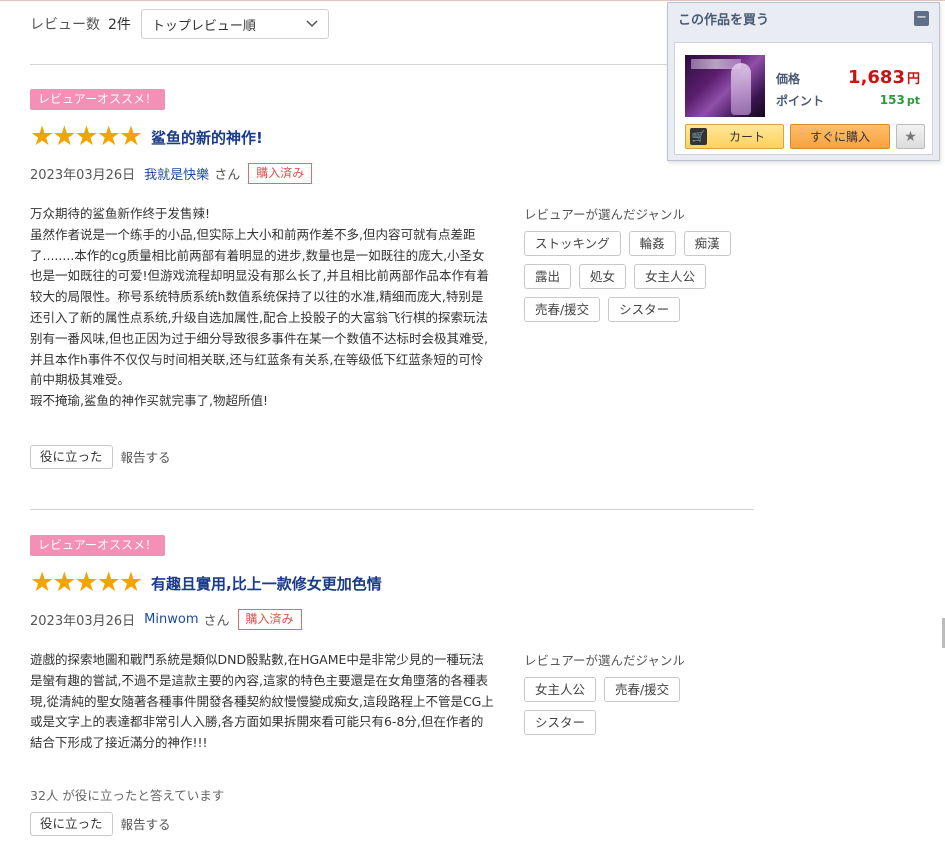  I want to click on price-unit: 円, so click(913, 79).